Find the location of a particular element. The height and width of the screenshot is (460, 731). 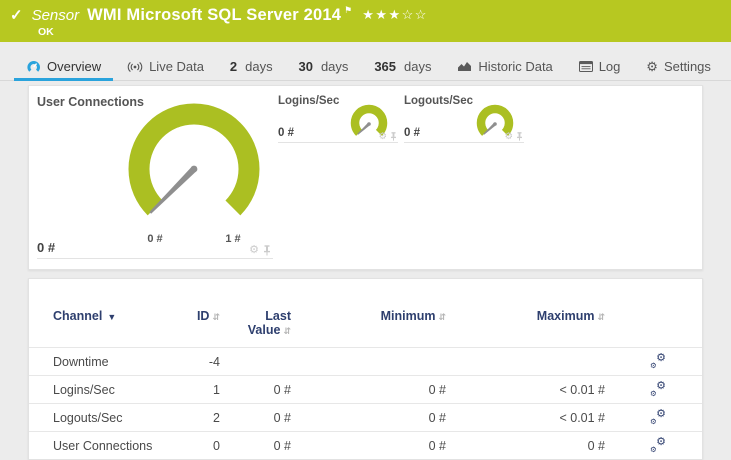

tab-log: Log is located at coordinates (600, 68).